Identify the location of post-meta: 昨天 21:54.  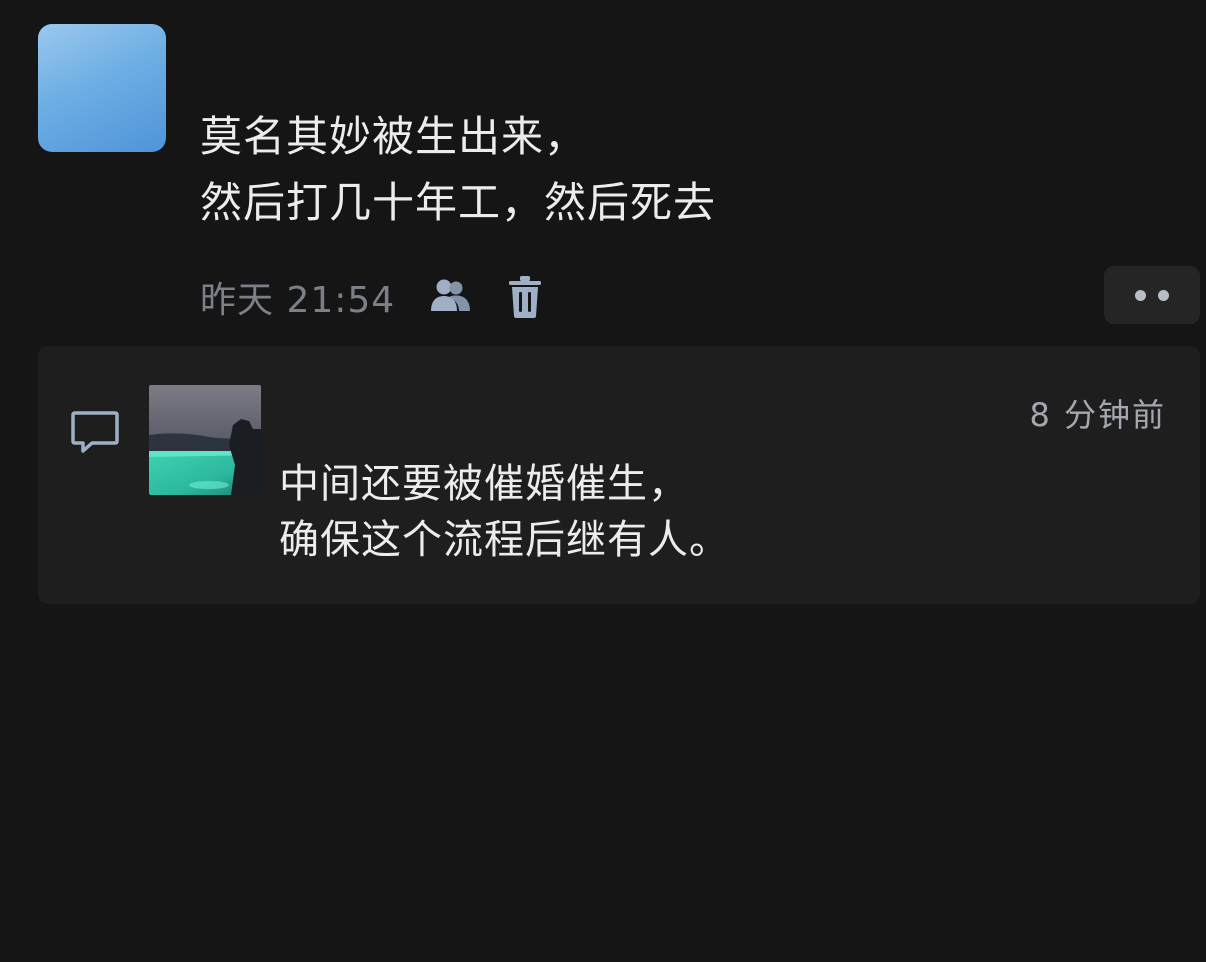
(372, 297).